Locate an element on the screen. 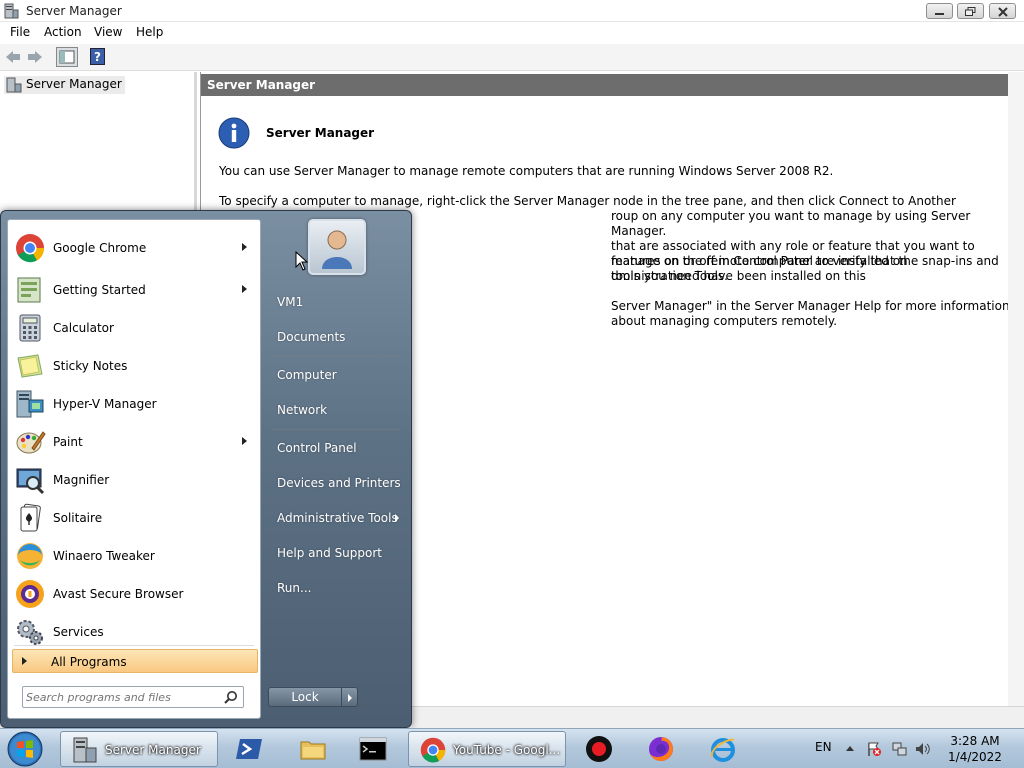 The image size is (1024, 768). program-label: Sticky Notes is located at coordinates (90, 366).